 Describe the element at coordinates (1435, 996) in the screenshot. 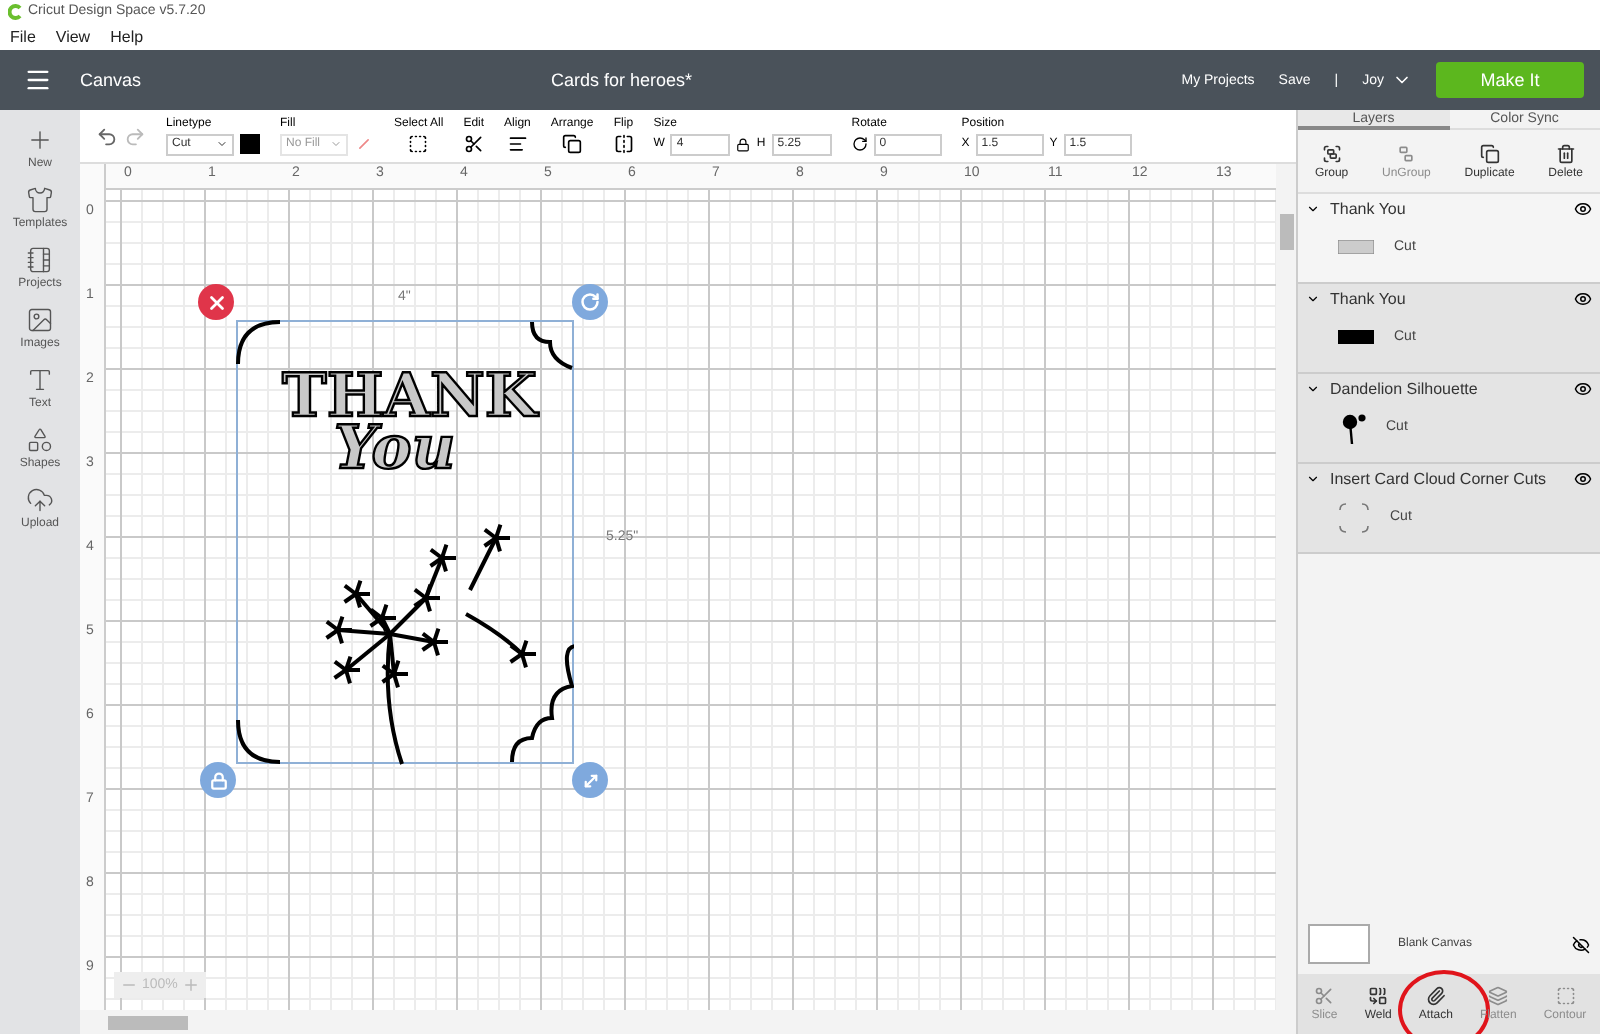

I see `attach-icon` at that location.